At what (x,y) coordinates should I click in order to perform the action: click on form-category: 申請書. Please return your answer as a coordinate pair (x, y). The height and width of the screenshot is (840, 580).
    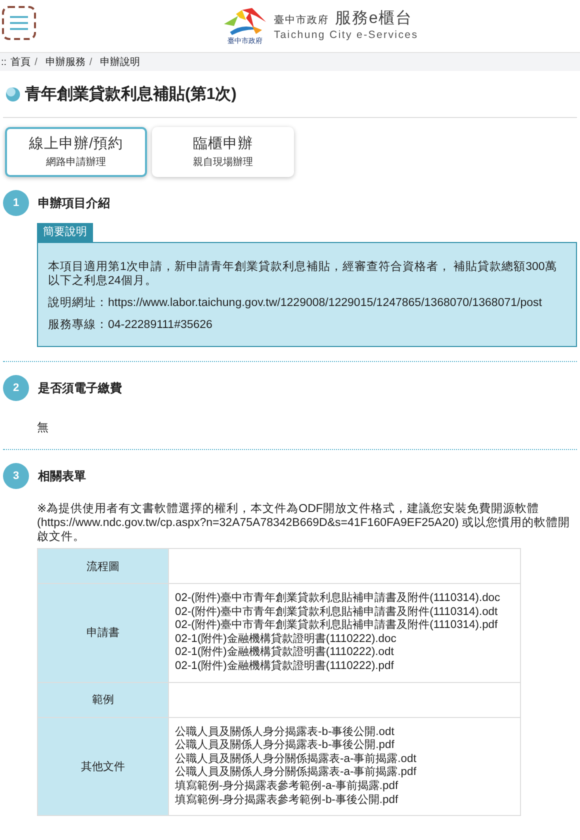
    Looking at the image, I should click on (103, 633).